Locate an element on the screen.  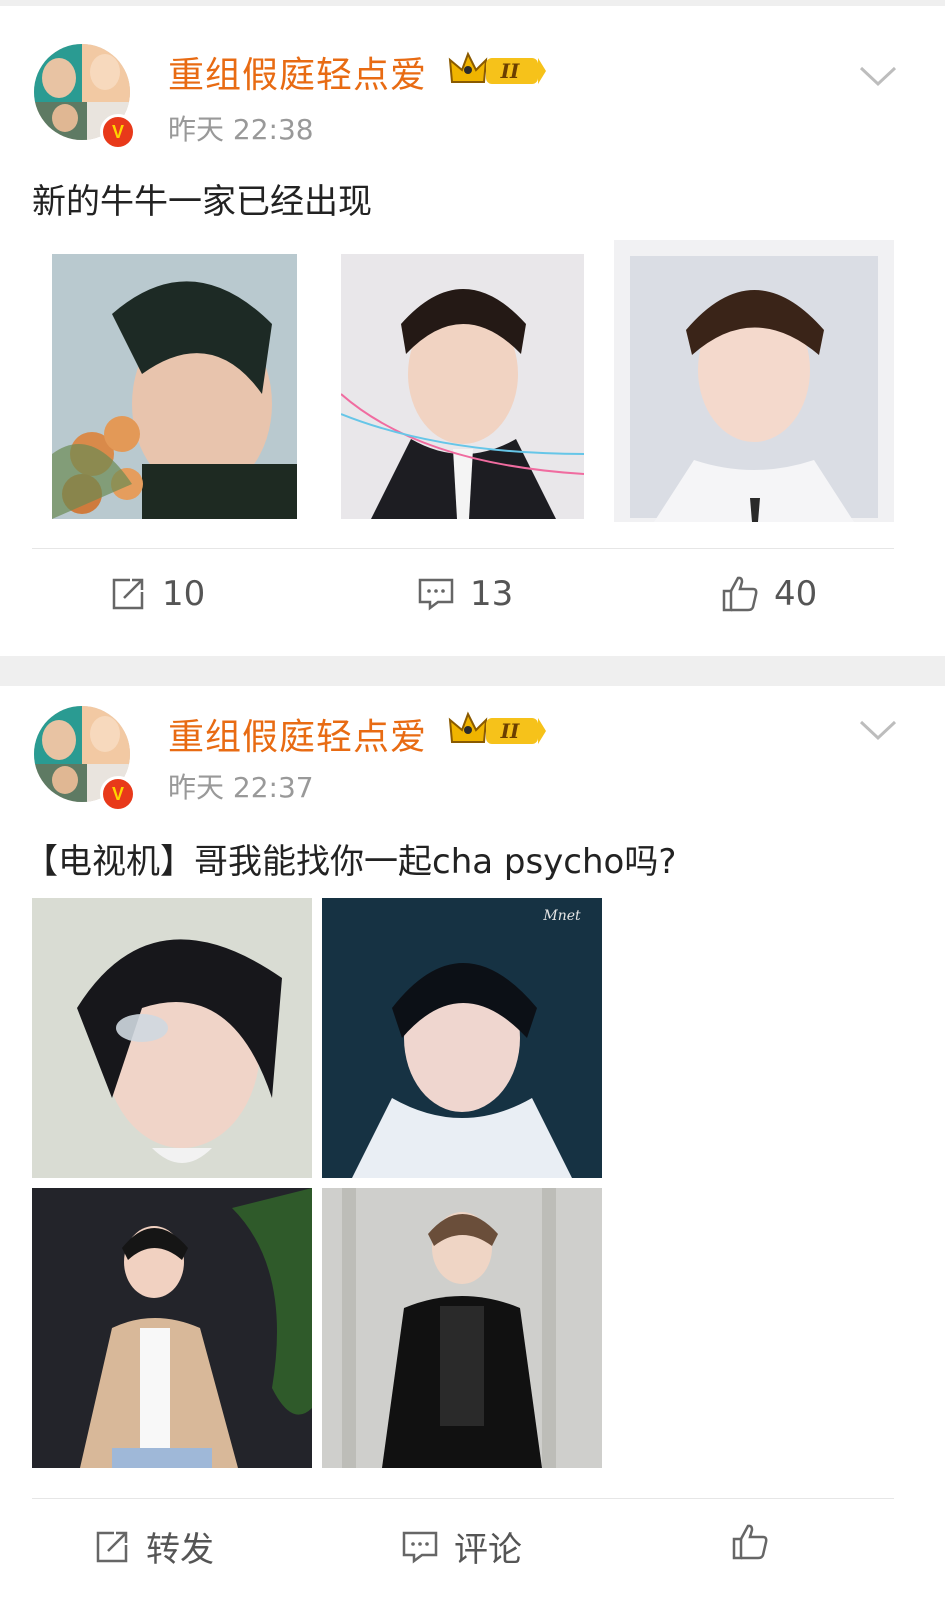
like-button: 40 is located at coordinates (768, 594).